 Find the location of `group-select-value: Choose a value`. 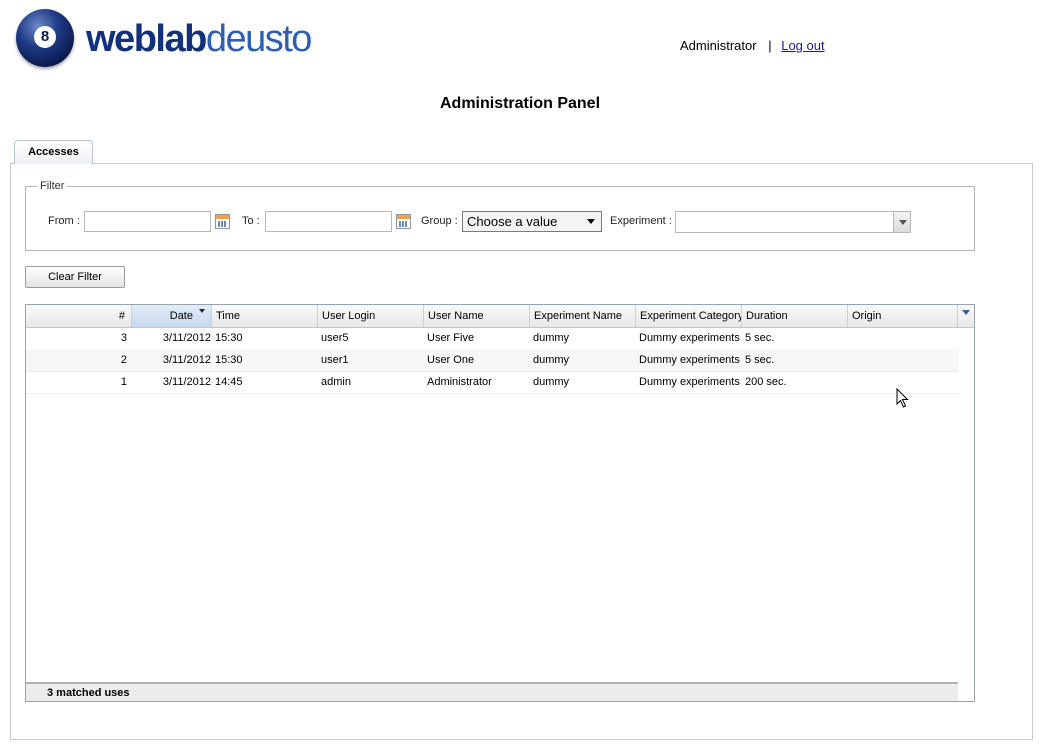

group-select-value: Choose a value is located at coordinates (512, 221).